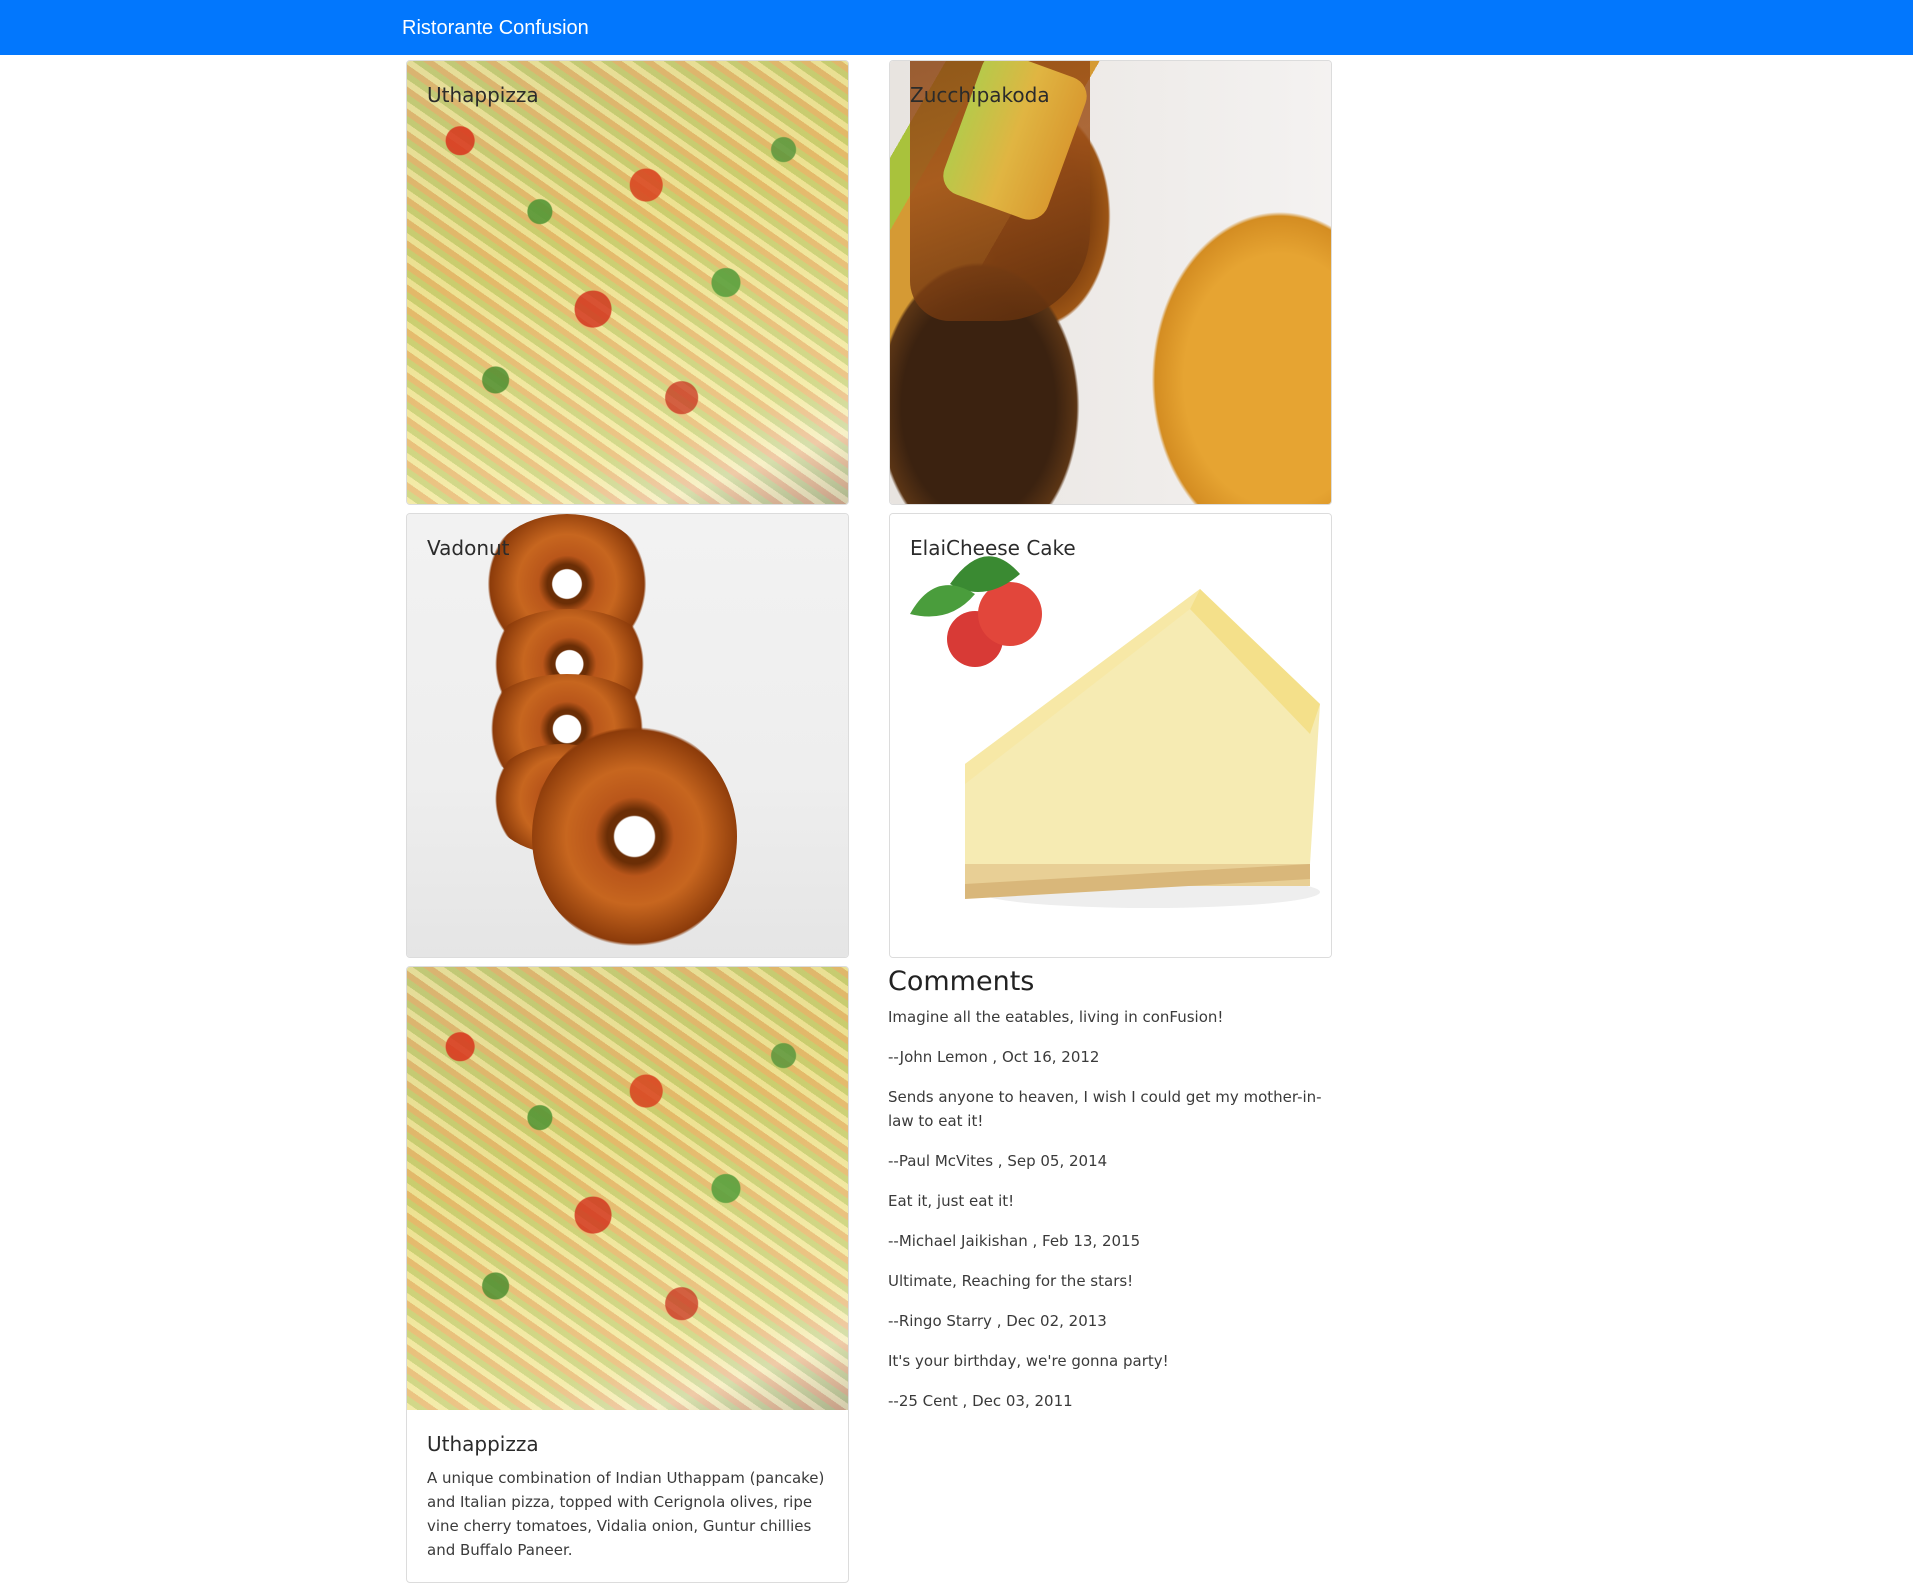  I want to click on menu-card-elaicheese-cake: ElaiCheese Cake, so click(1110, 735).